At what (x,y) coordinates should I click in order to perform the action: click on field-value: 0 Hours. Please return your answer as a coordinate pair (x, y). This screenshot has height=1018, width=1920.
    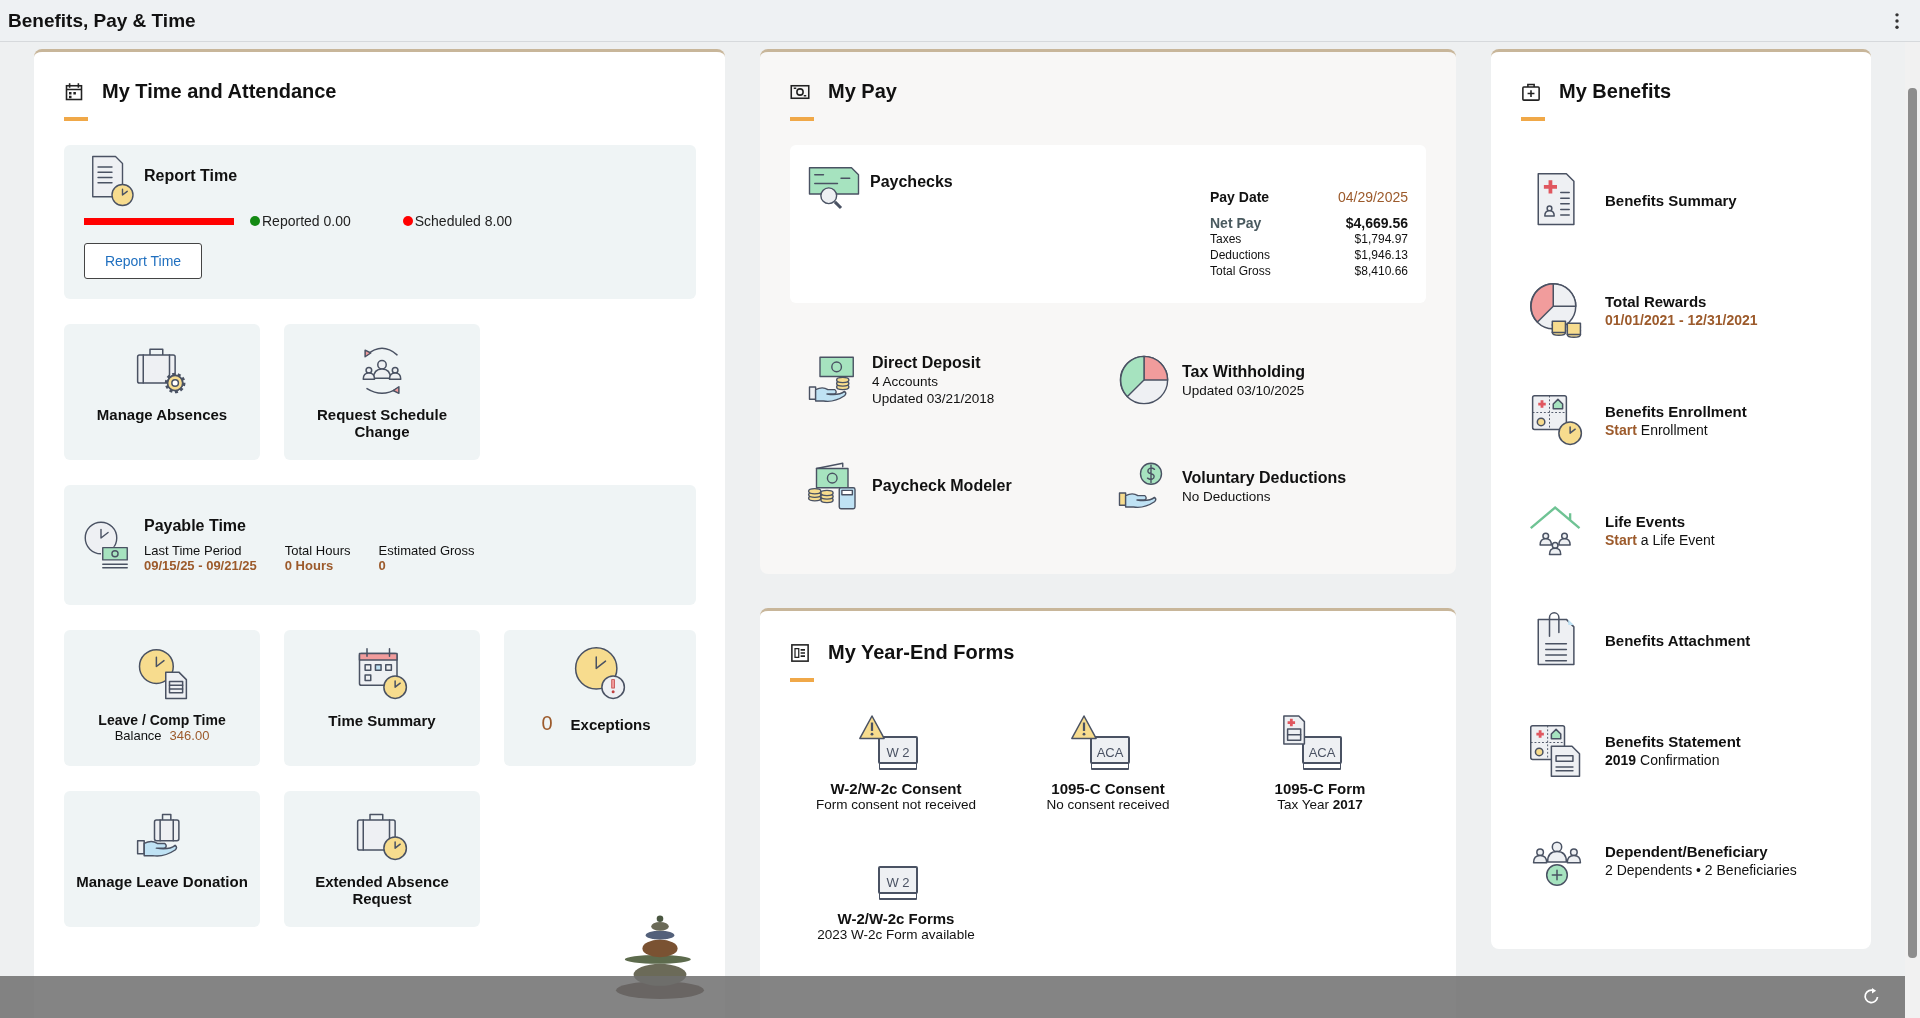
    Looking at the image, I should click on (309, 565).